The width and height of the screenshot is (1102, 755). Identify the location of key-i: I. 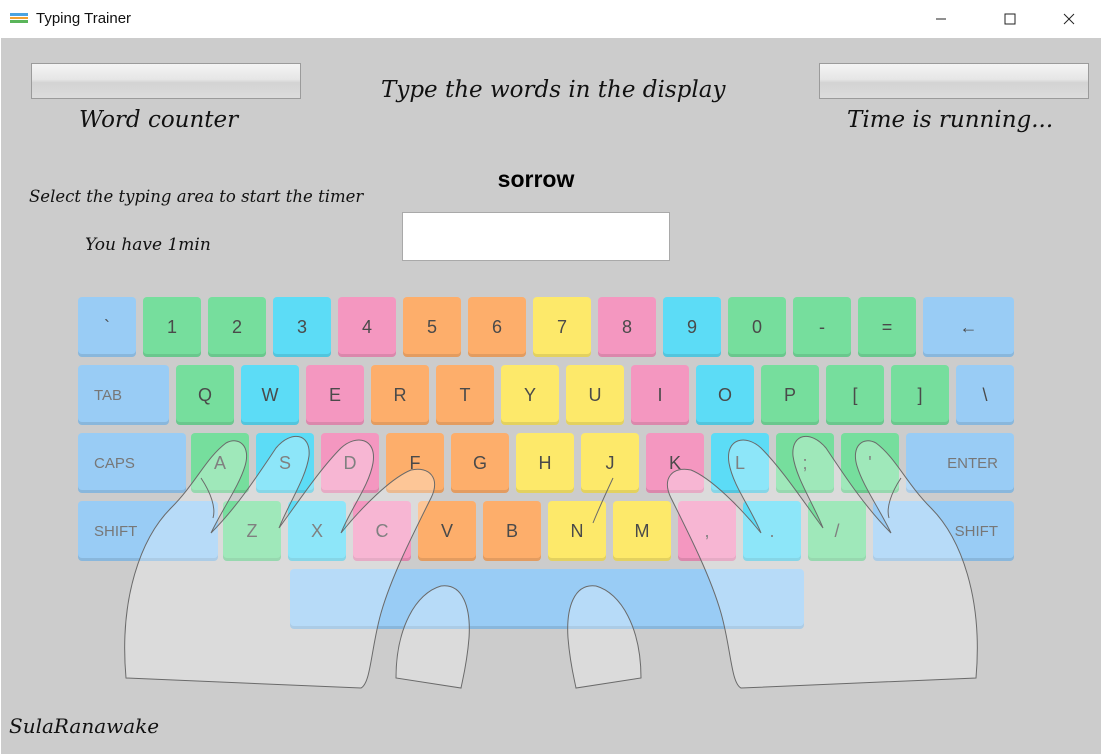
(660, 395).